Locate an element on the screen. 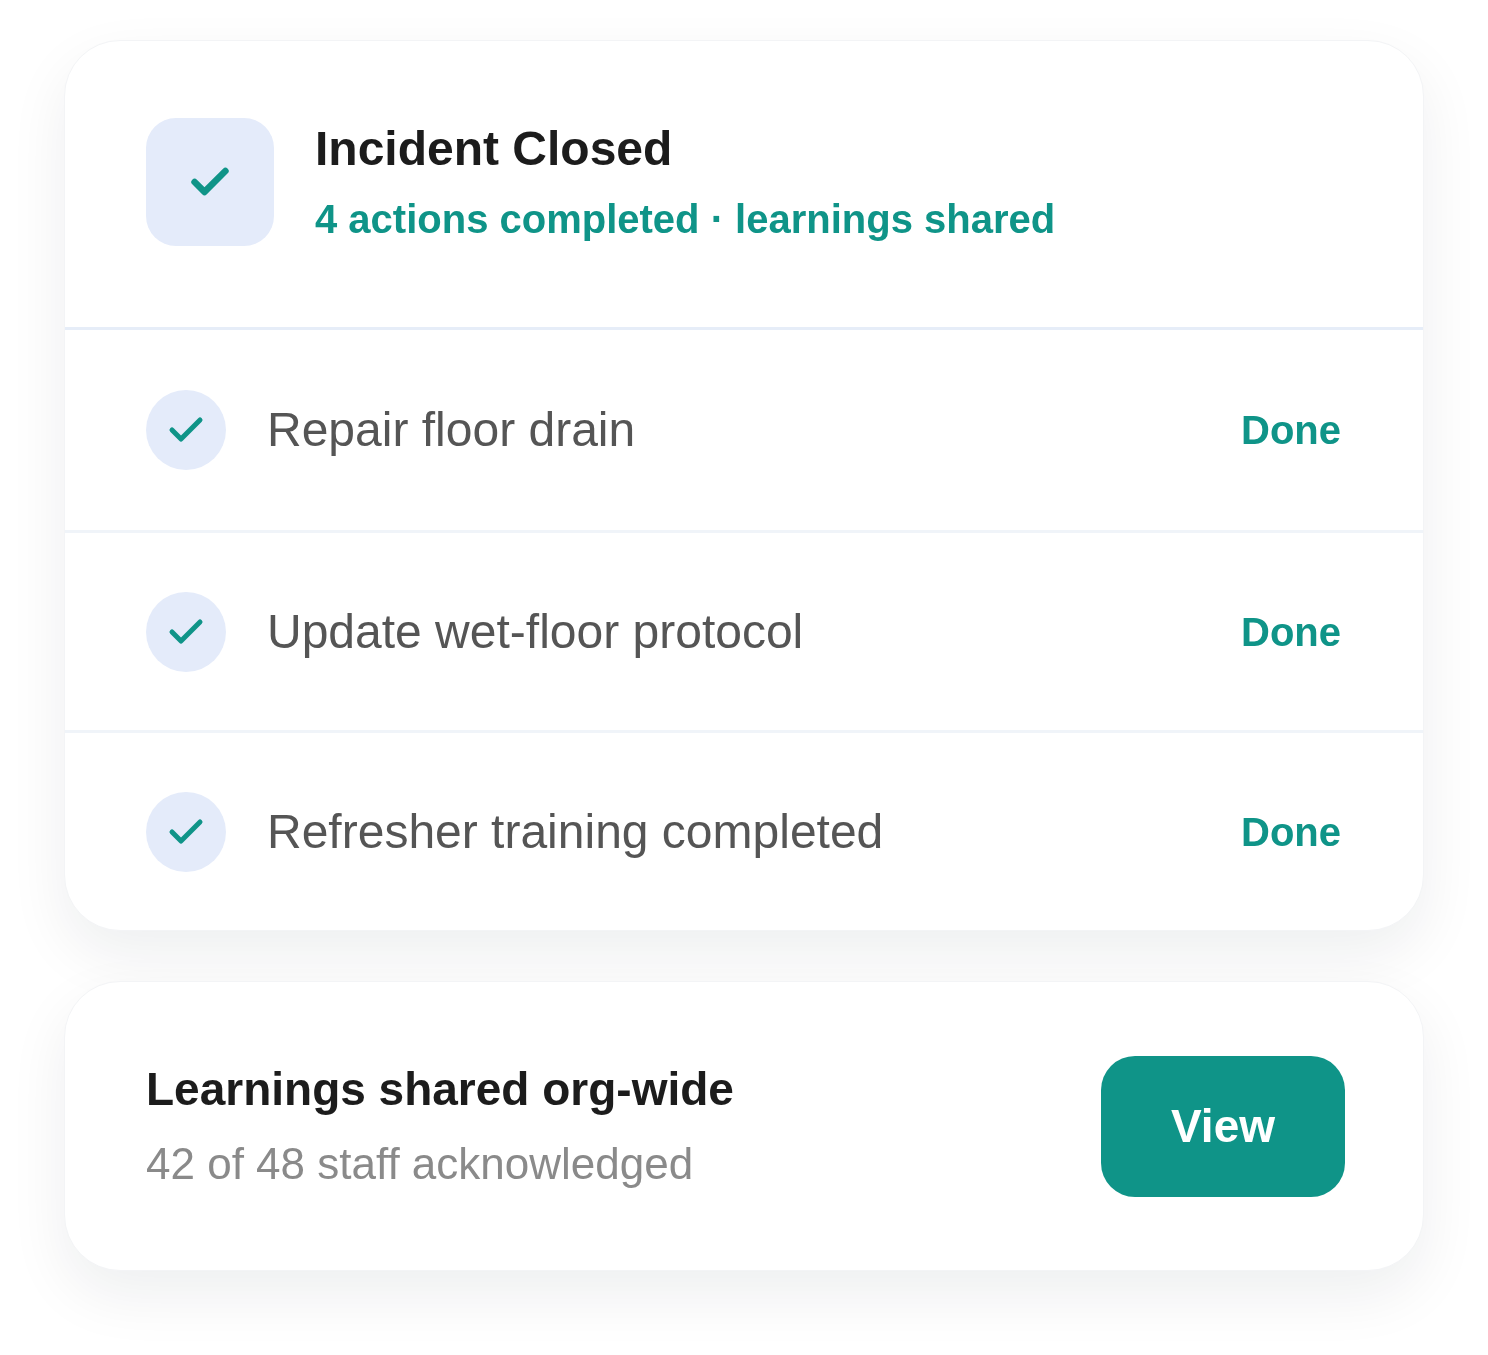  view-button: View is located at coordinates (1223, 1126).